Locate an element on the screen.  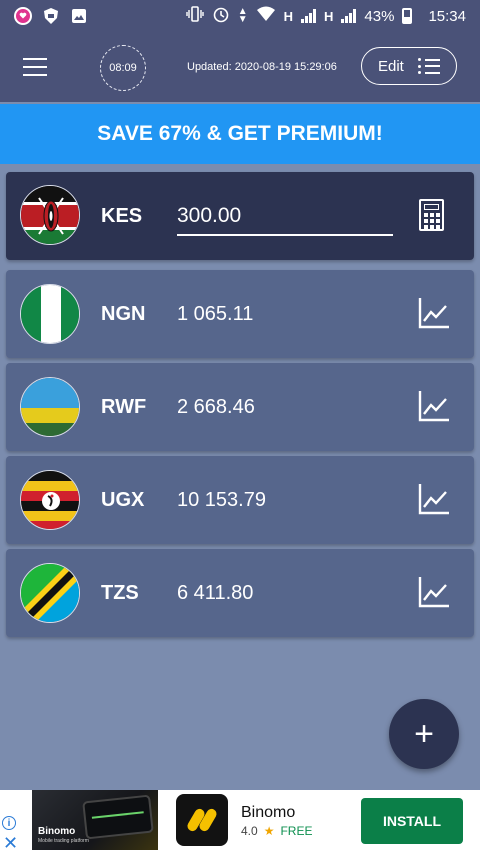
currency-code: UGX is located at coordinates (123, 499).